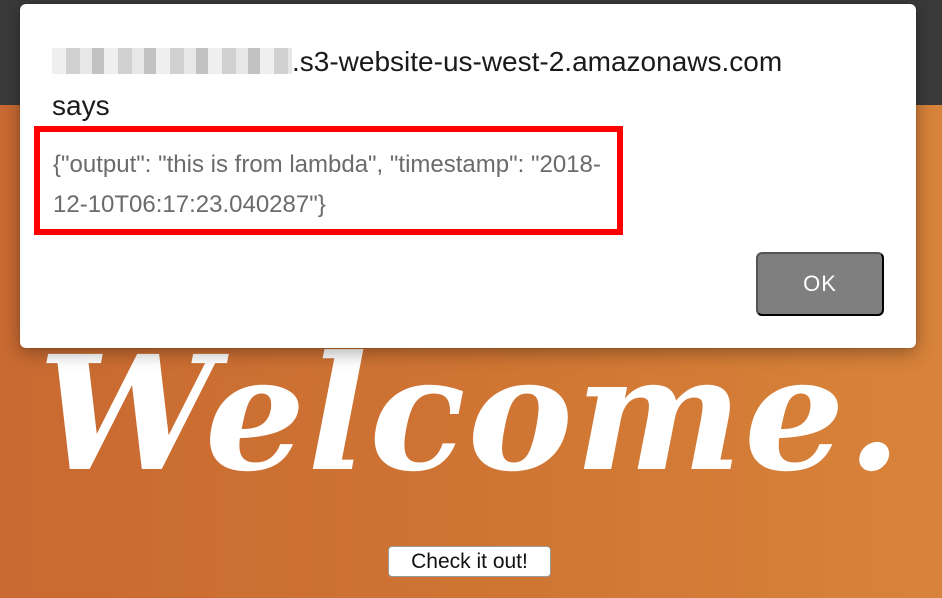 Image resolution: width=942 pixels, height=598 pixels. I want to click on origin-domain: .s3-website-us-west-2.amazonaws.com, so click(537, 61).